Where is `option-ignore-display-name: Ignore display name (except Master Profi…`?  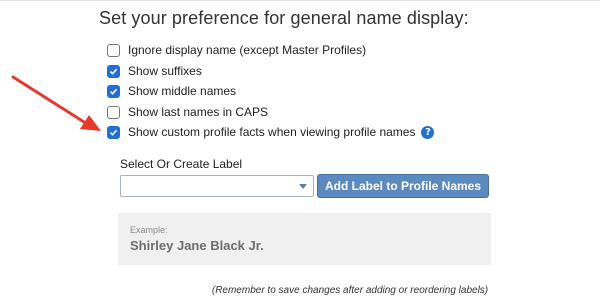
option-ignore-display-name: Ignore display name (except Master Profi… is located at coordinates (236, 50).